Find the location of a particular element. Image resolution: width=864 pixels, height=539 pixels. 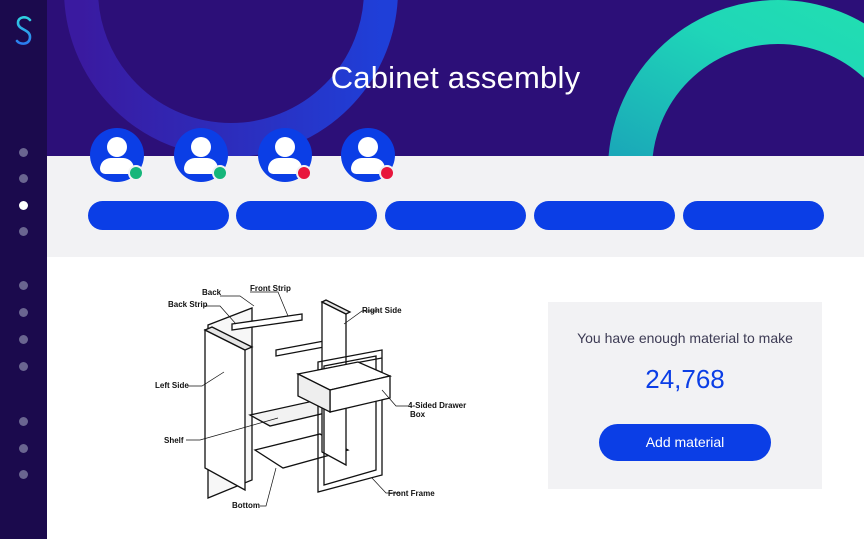

logo-icon is located at coordinates (24, 31).